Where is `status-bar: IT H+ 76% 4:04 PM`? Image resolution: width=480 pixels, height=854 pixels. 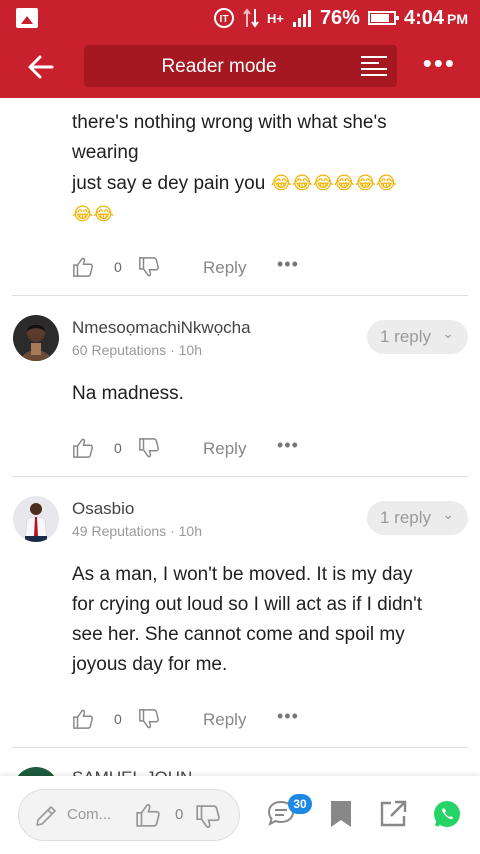
status-bar: IT H+ 76% 4:04 PM is located at coordinates (240, 18).